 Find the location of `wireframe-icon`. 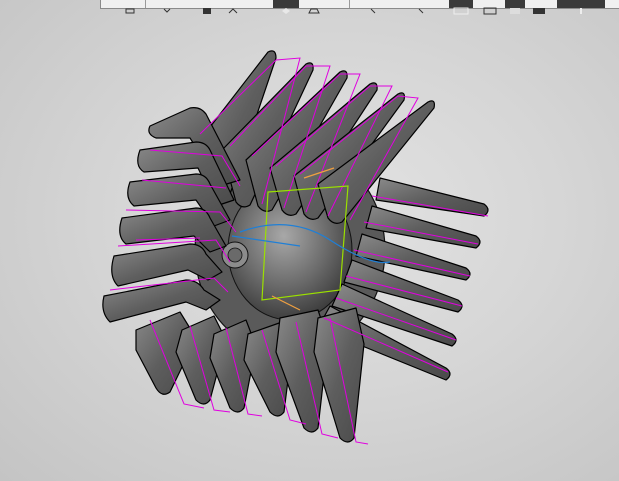

wireframe-icon is located at coordinates (461, 7).